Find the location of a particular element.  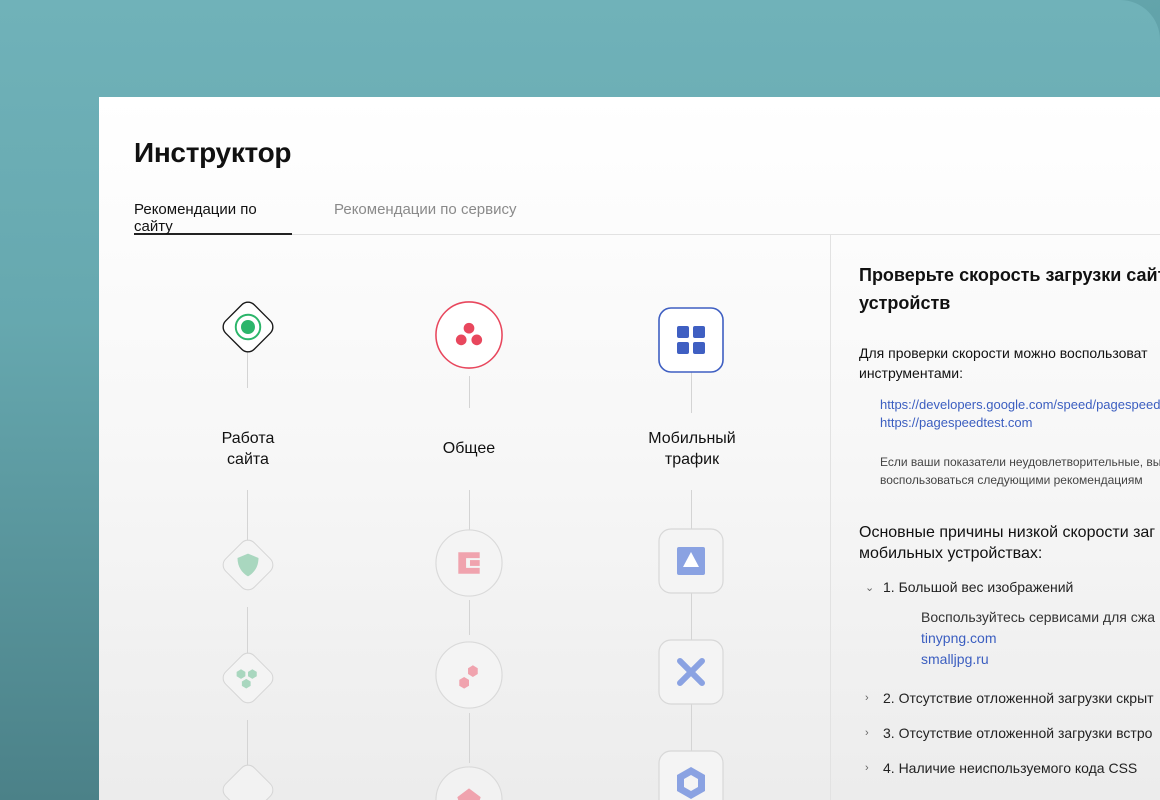

category-mobile-node is located at coordinates (691, 340).